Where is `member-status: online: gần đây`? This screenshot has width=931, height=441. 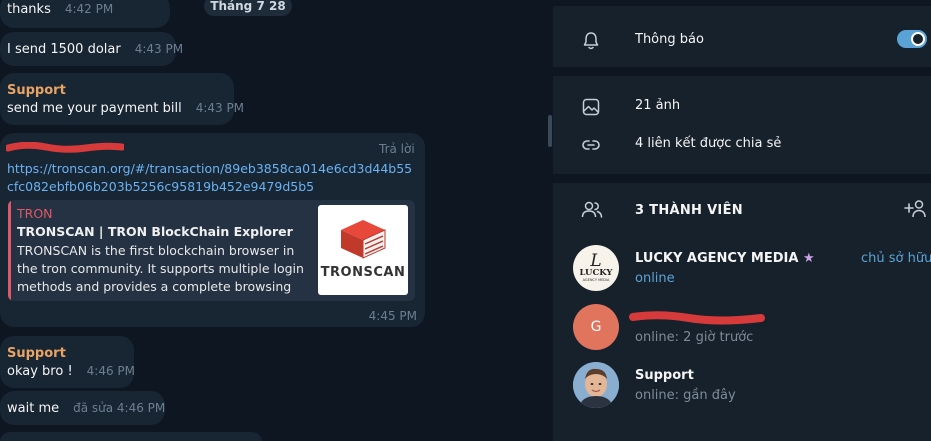 member-status: online: gần đây is located at coordinates (685, 395).